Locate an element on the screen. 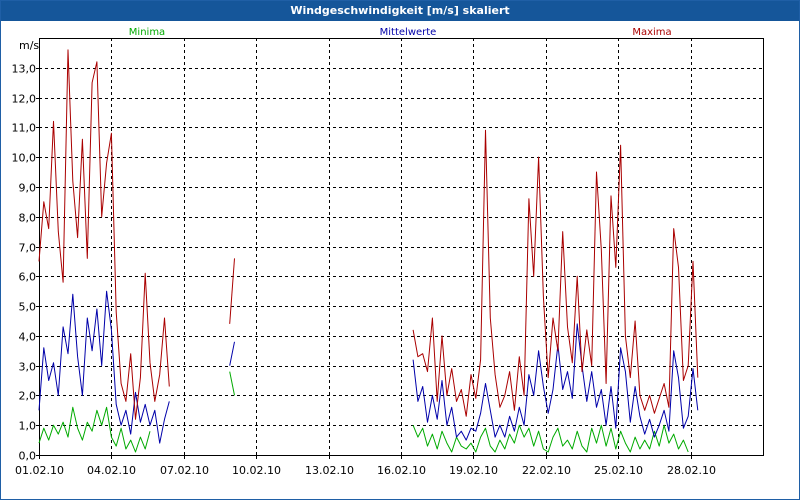 The width and height of the screenshot is (800, 500). y-tick-label: 13,0 is located at coordinates (24, 69).